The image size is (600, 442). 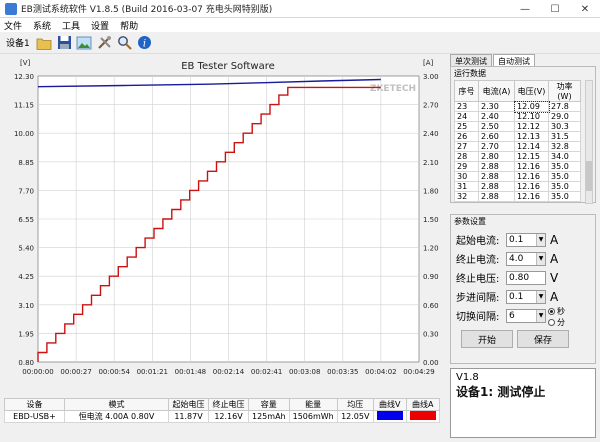 What do you see at coordinates (13, 25) in the screenshot?
I see `menu-file: 文件` at bounding box center [13, 25].